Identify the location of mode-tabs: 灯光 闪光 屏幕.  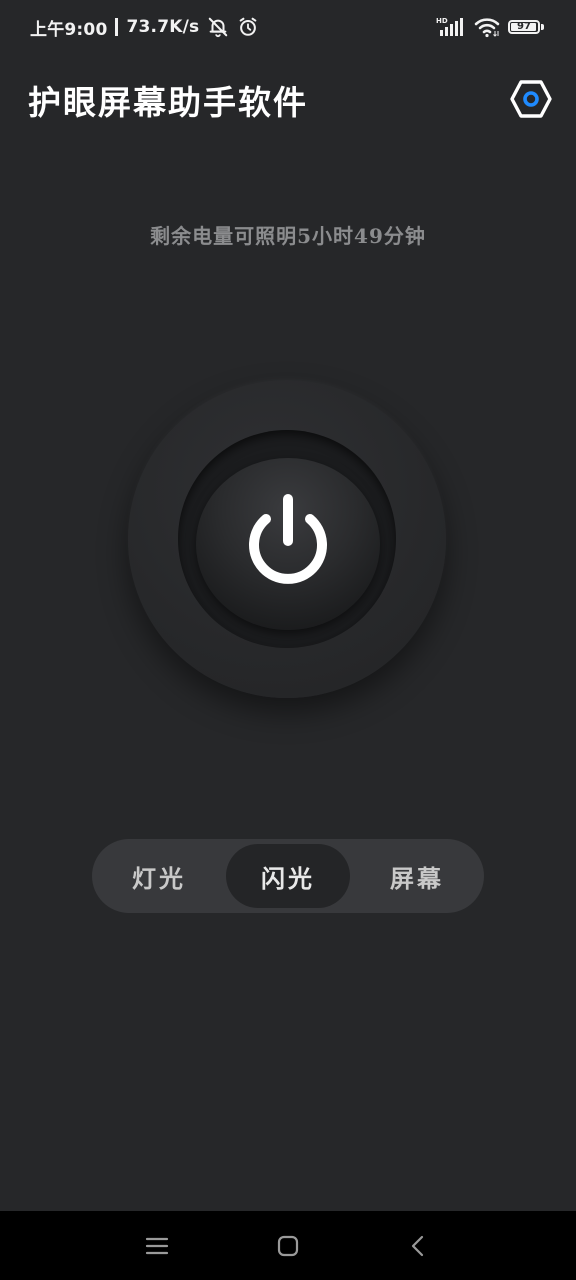
(288, 876).